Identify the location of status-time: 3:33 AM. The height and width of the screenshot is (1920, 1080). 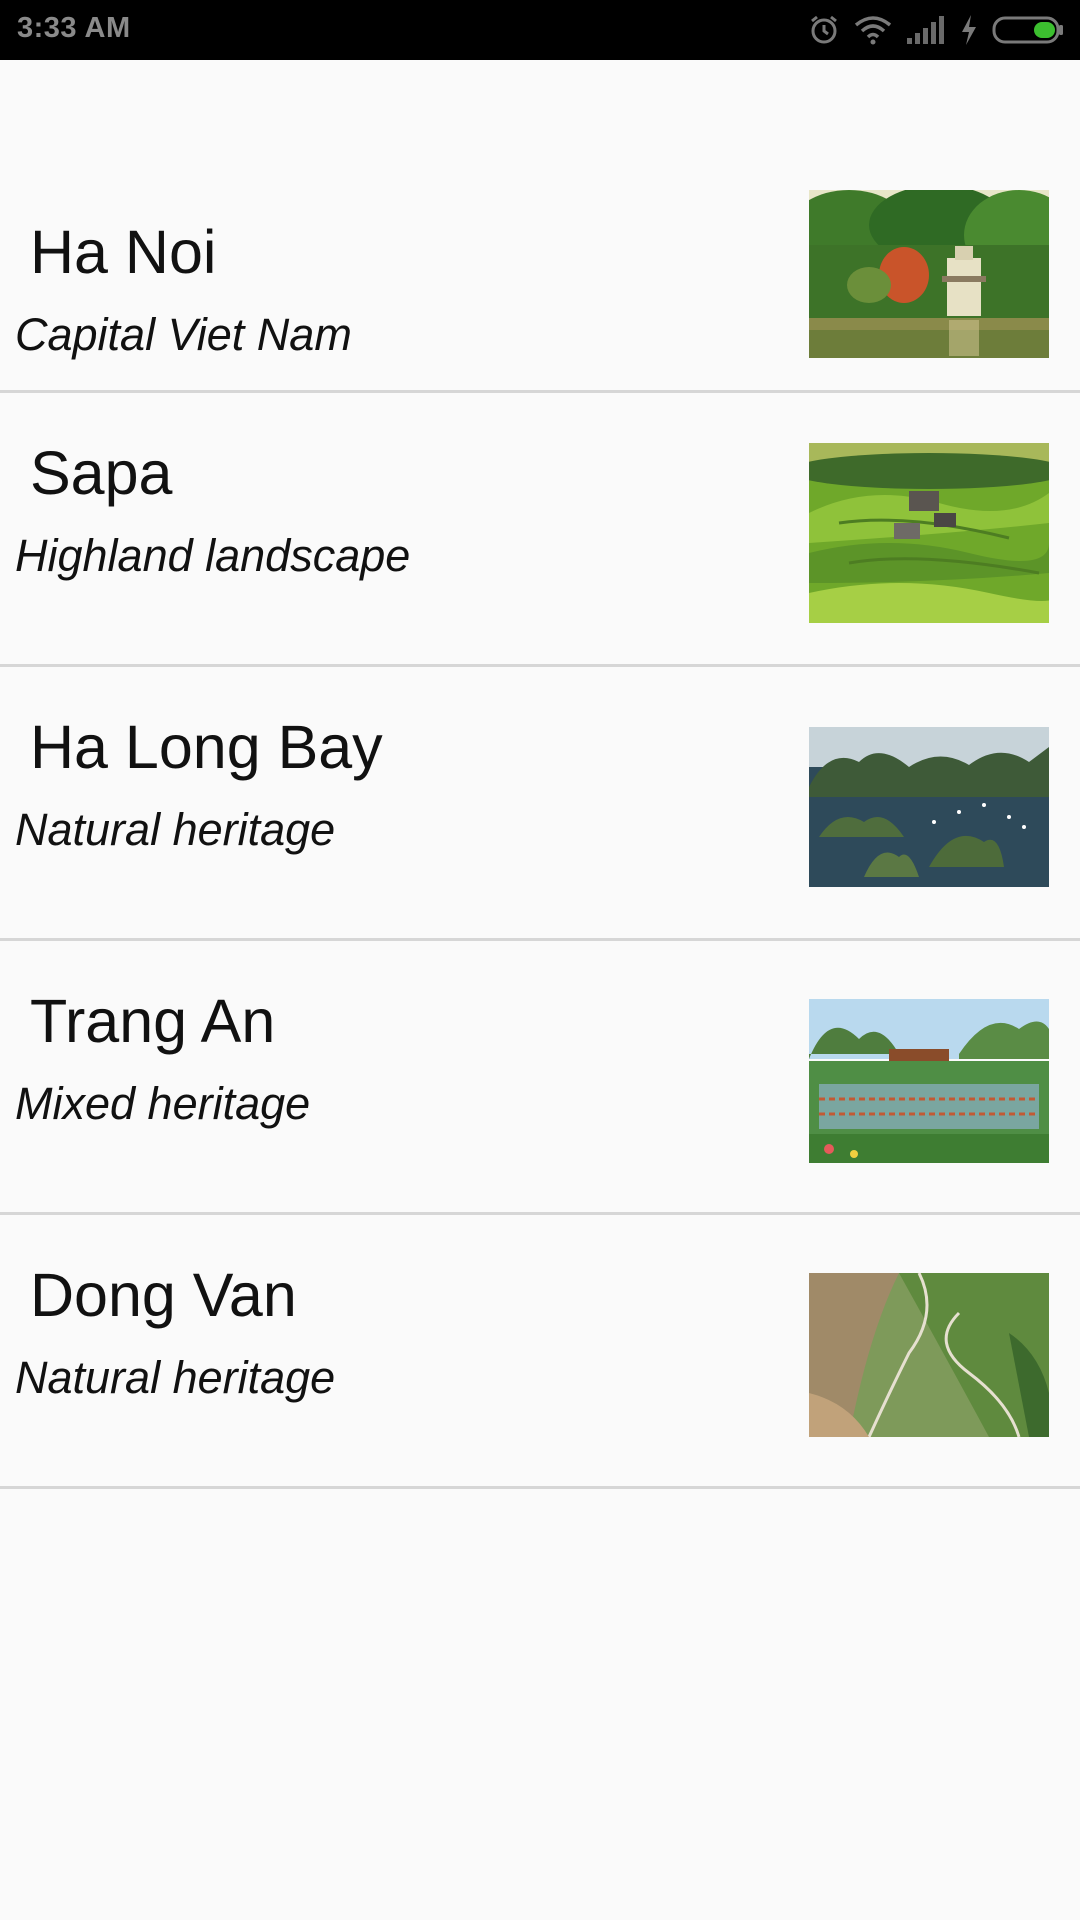
(74, 28).